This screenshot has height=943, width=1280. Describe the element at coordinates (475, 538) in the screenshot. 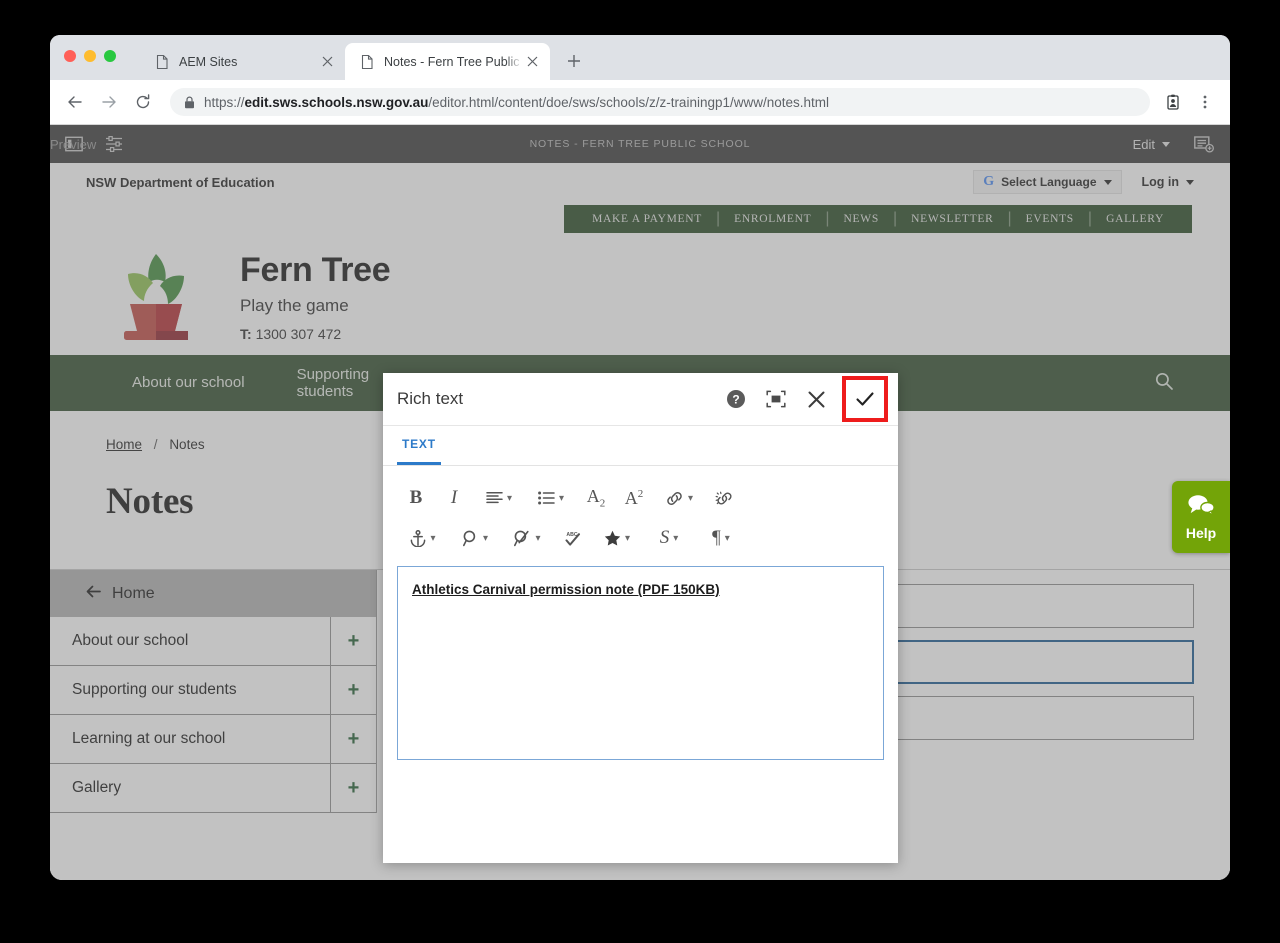

I see `find-button: ▾` at that location.